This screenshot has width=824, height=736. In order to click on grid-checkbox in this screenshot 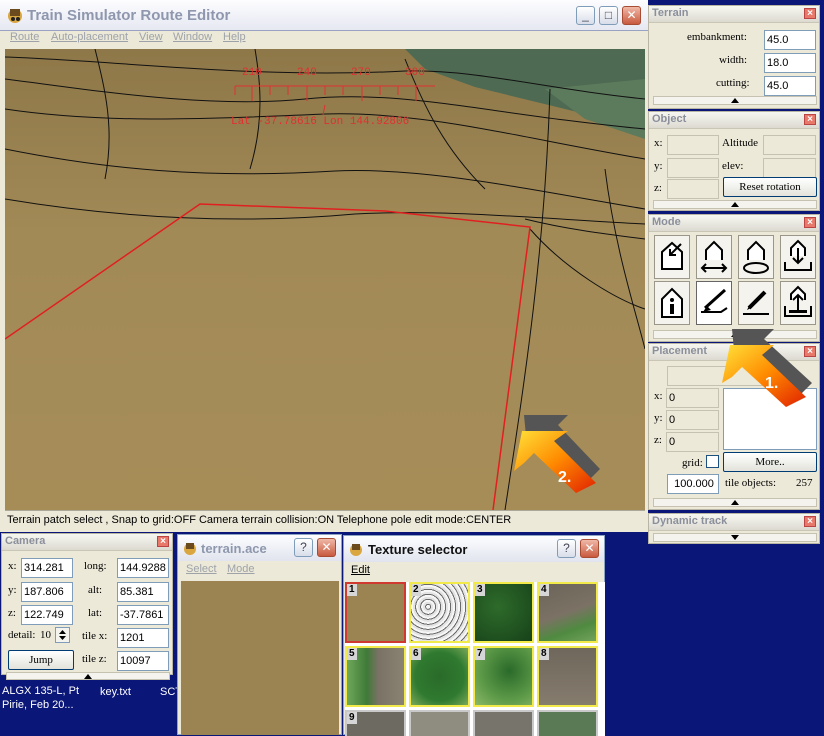, I will do `click(712, 461)`.